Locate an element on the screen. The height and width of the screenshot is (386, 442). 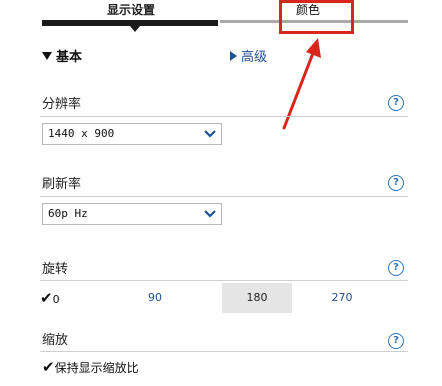
resolution-title: 分辨率 is located at coordinates (62, 104).